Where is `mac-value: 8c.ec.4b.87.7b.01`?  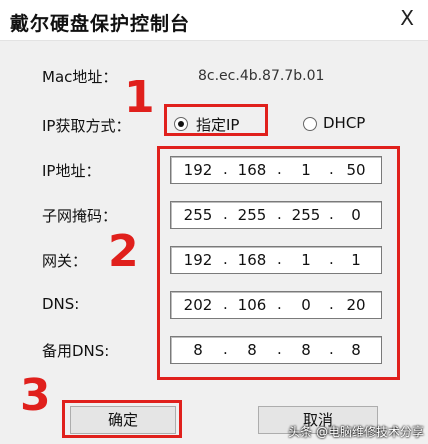
mac-value: 8c.ec.4b.87.7b.01 is located at coordinates (261, 76).